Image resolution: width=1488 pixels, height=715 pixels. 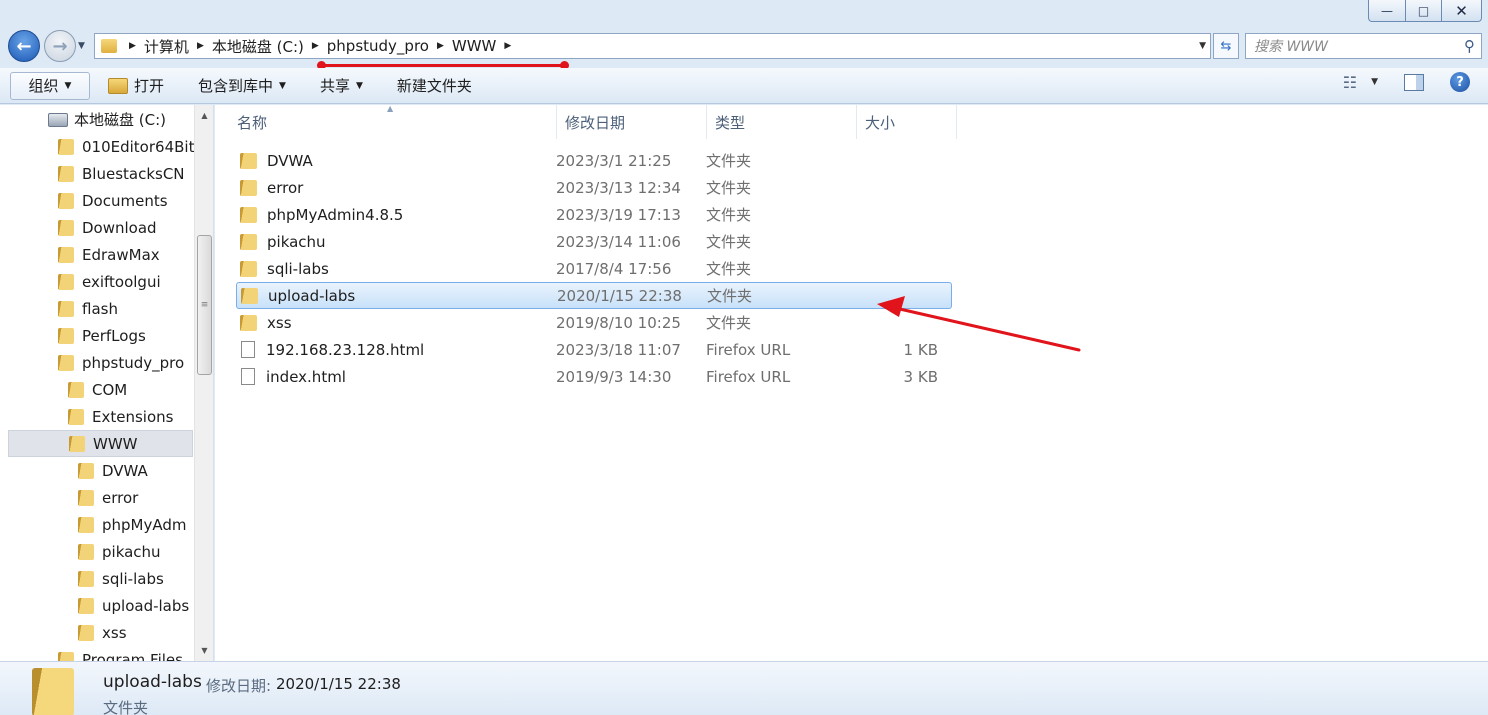 I want to click on tree-item: Download, so click(x=107, y=227).